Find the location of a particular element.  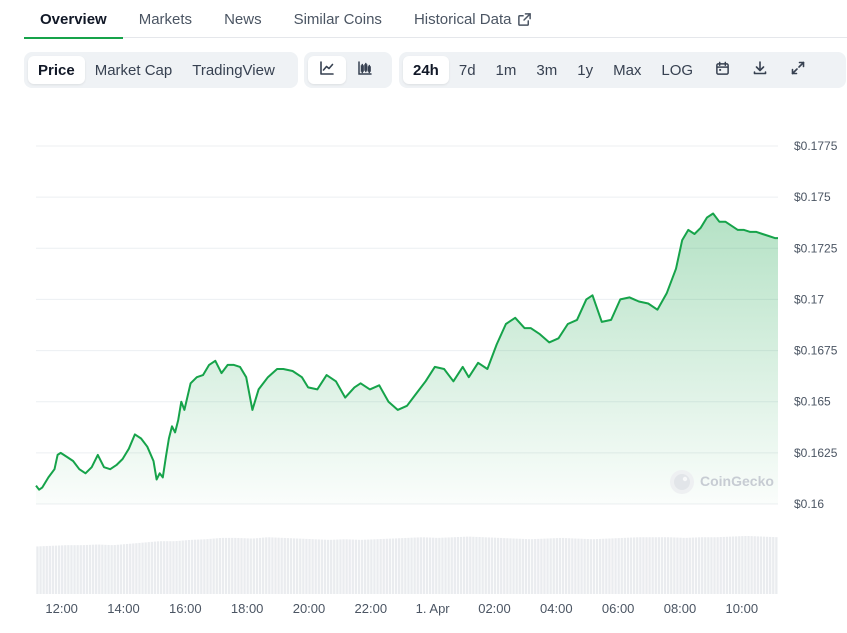

y-tick-label: $0.165 is located at coordinates (812, 402).